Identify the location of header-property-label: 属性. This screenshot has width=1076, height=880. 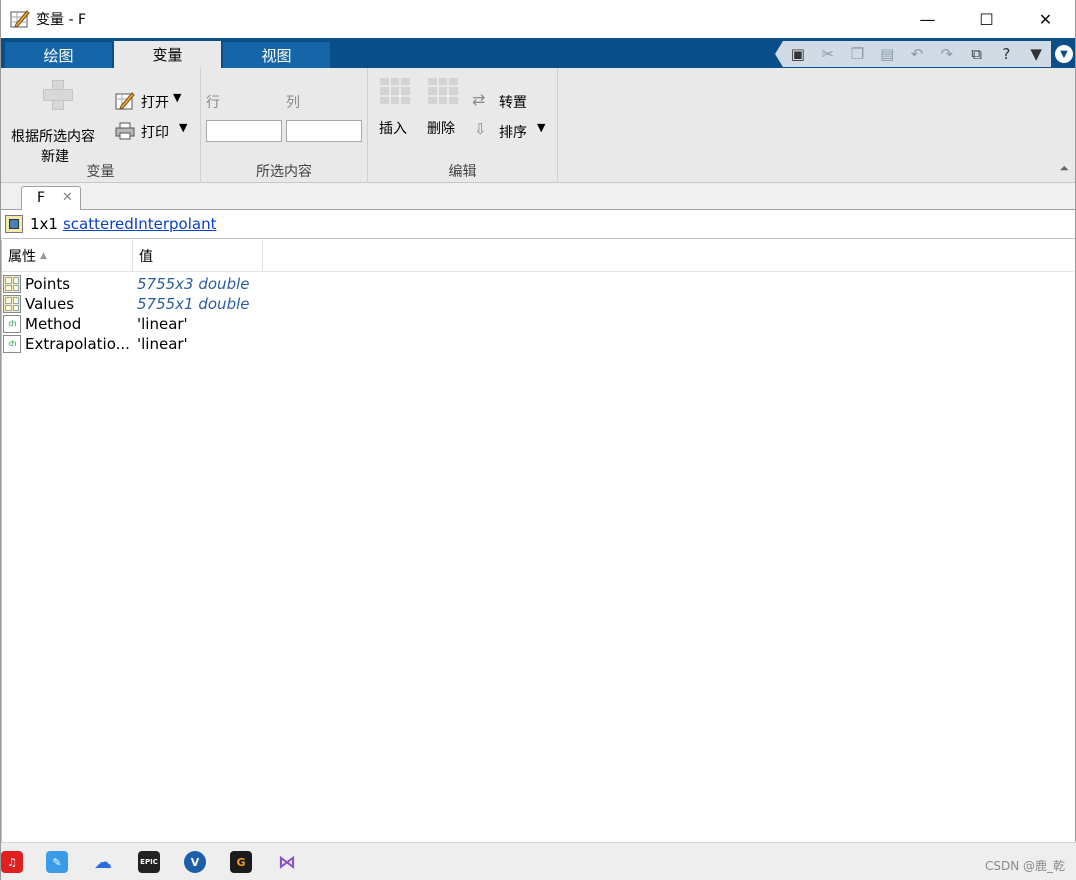
(22, 257).